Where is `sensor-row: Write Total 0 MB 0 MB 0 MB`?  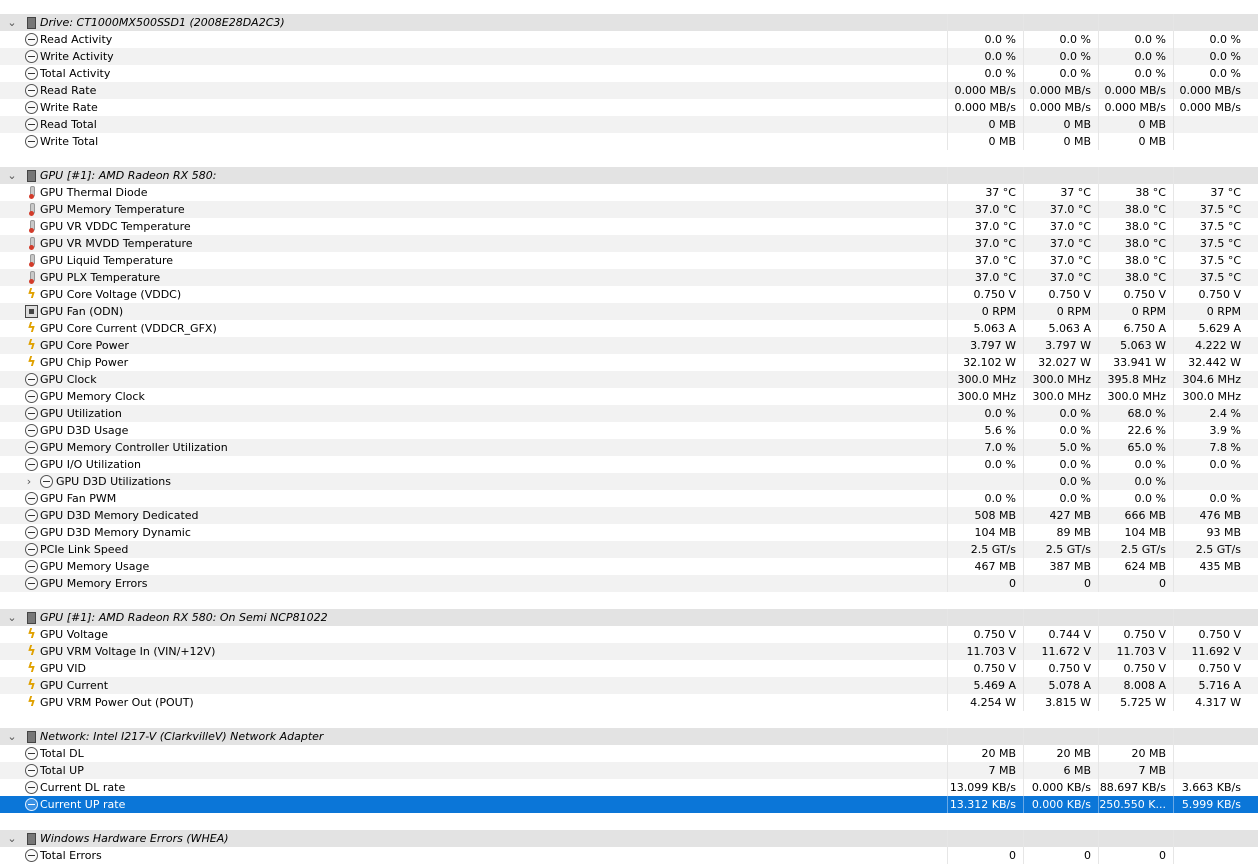 sensor-row: Write Total 0 MB 0 MB 0 MB is located at coordinates (629, 141).